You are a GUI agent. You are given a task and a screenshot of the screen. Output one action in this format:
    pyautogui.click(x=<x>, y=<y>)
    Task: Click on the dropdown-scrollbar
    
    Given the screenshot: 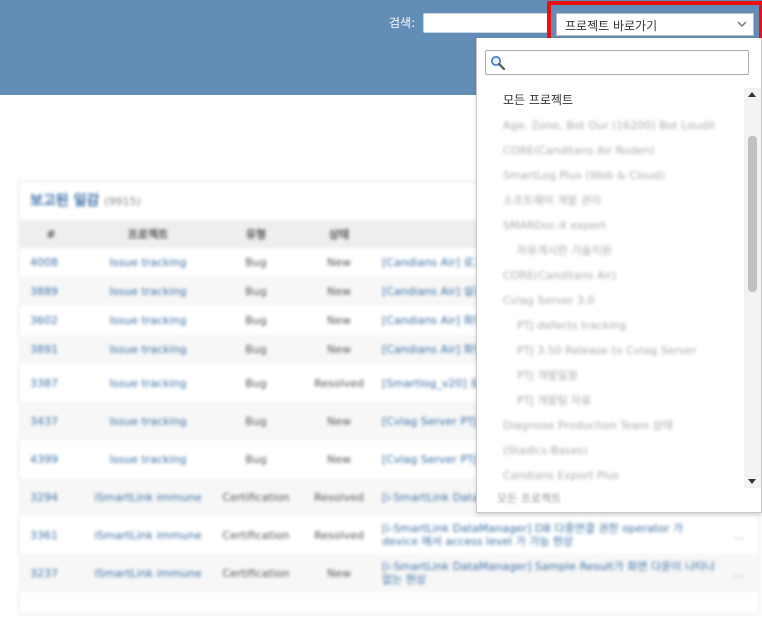 What is the action you would take?
    pyautogui.click(x=752, y=288)
    